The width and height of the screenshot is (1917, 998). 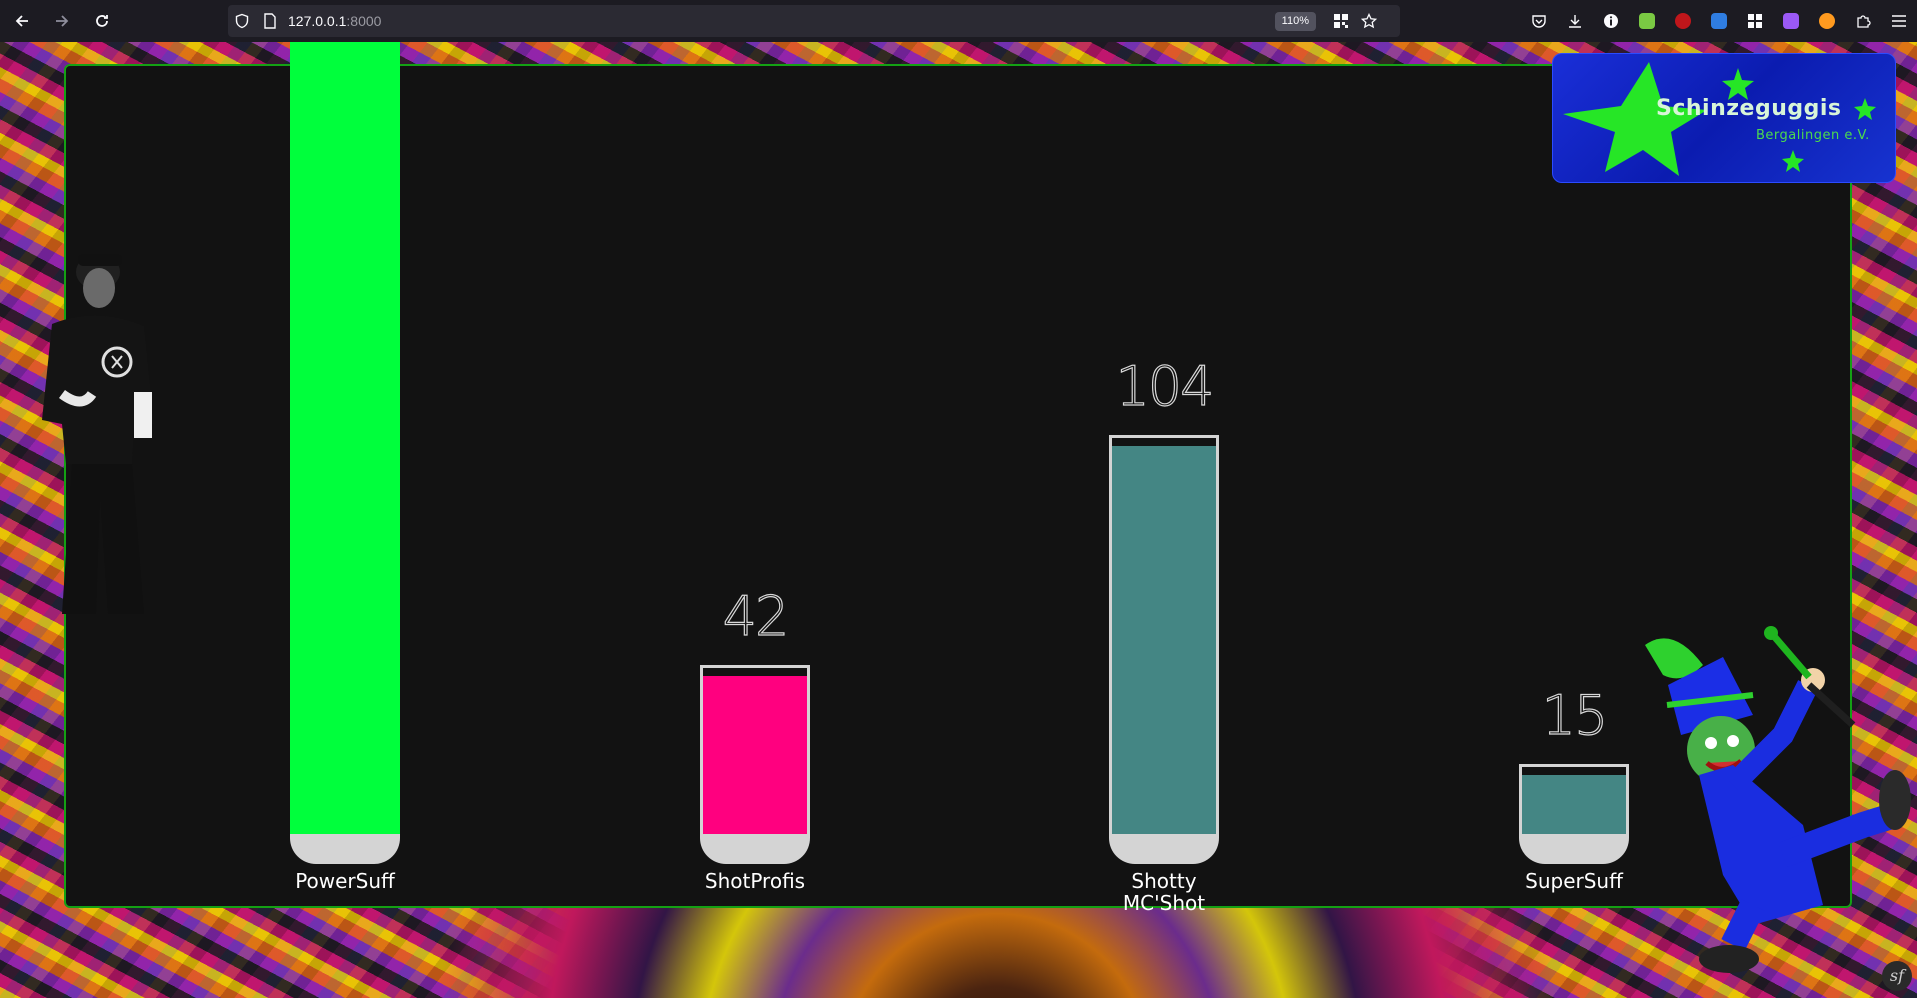 What do you see at coordinates (1755, 21) in the screenshot?
I see `extension-grid-icon` at bounding box center [1755, 21].